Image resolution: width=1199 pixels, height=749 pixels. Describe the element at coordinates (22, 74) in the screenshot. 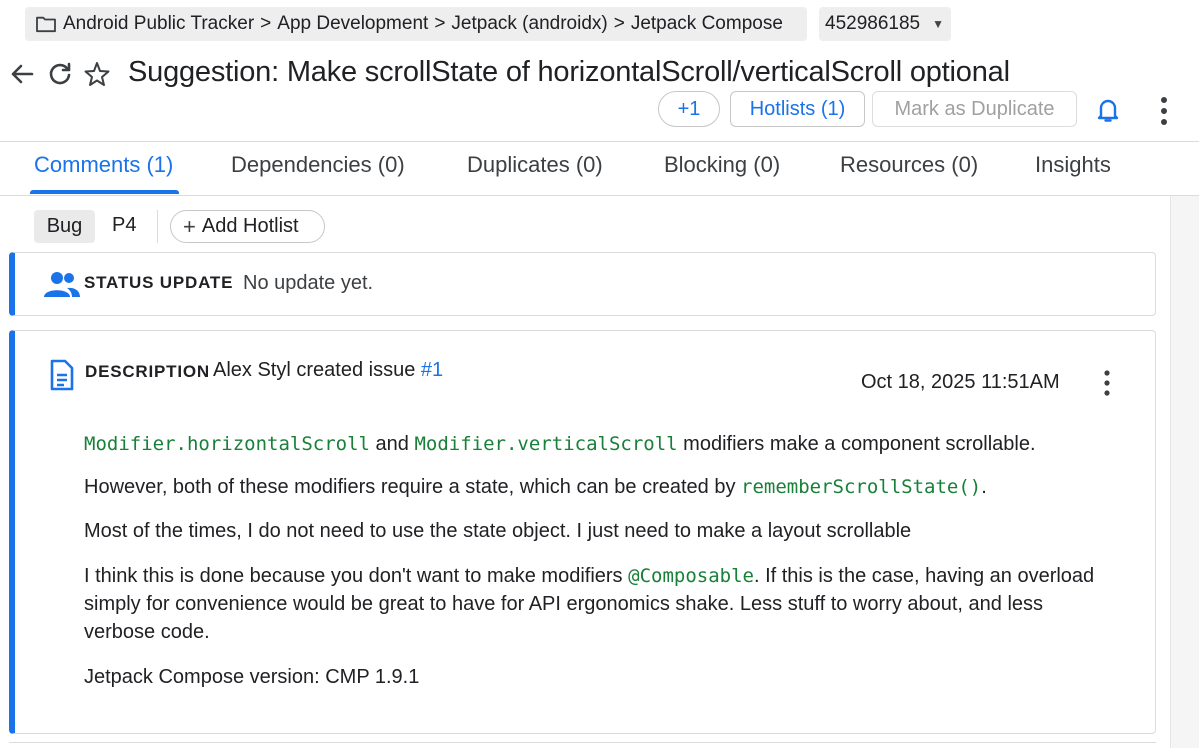

I see `back-arrow-icon` at that location.